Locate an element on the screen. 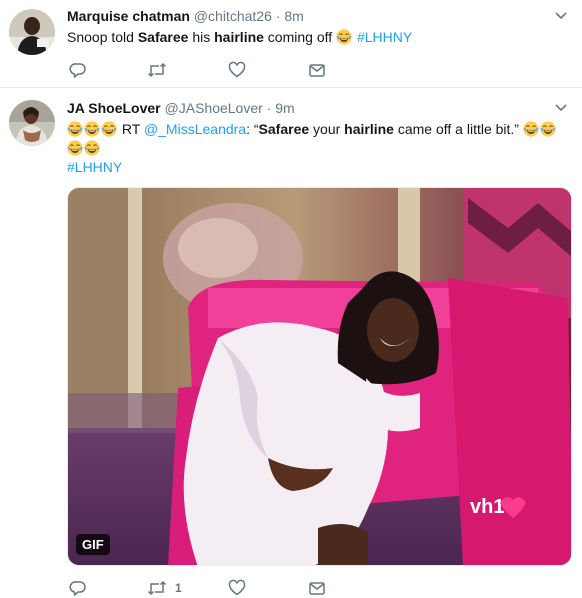 The image size is (582, 598). username: @chitchat26 is located at coordinates (233, 16).